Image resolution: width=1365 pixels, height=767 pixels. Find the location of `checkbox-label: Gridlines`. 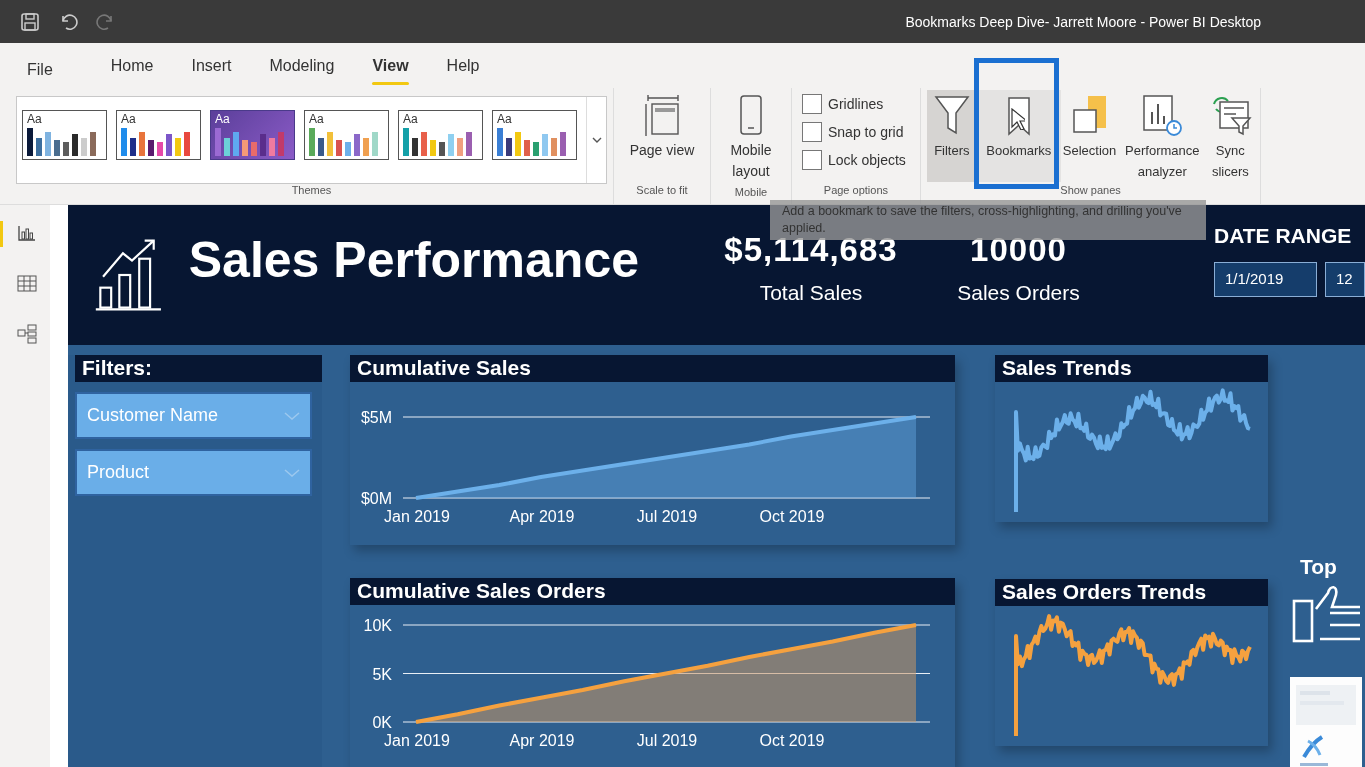

checkbox-label: Gridlines is located at coordinates (856, 104).